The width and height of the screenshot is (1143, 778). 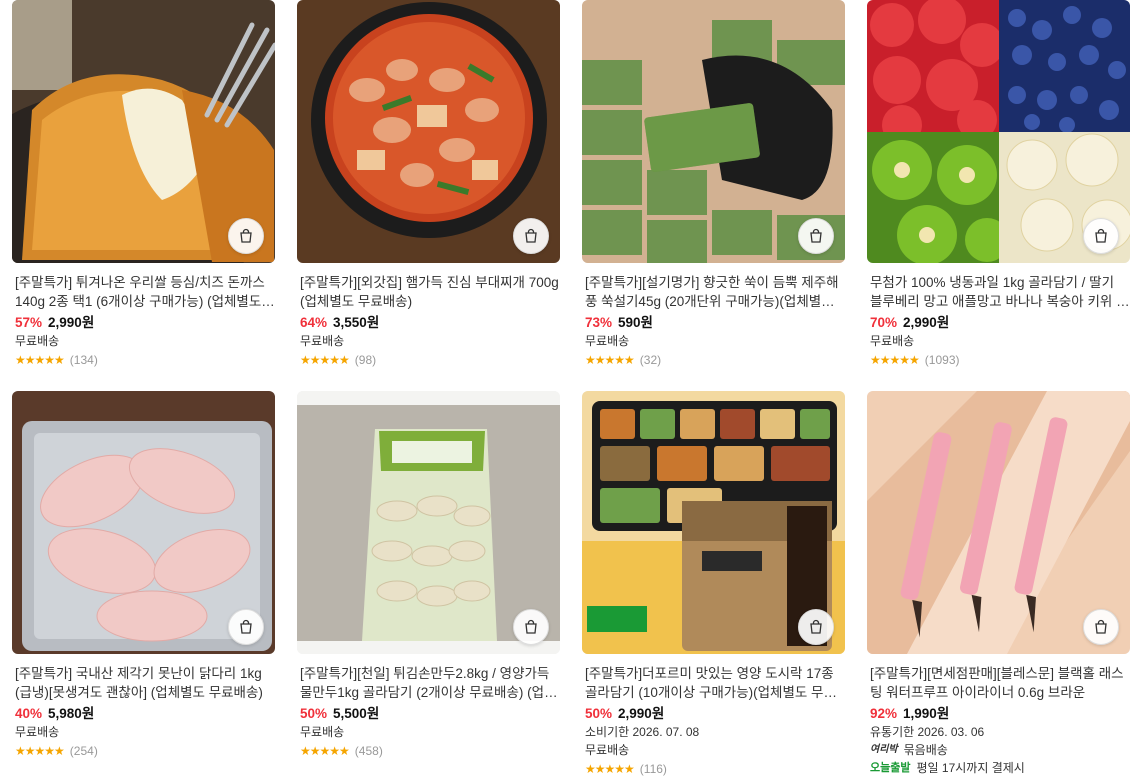 What do you see at coordinates (599, 322) in the screenshot?
I see `discount-rate: 73%` at bounding box center [599, 322].